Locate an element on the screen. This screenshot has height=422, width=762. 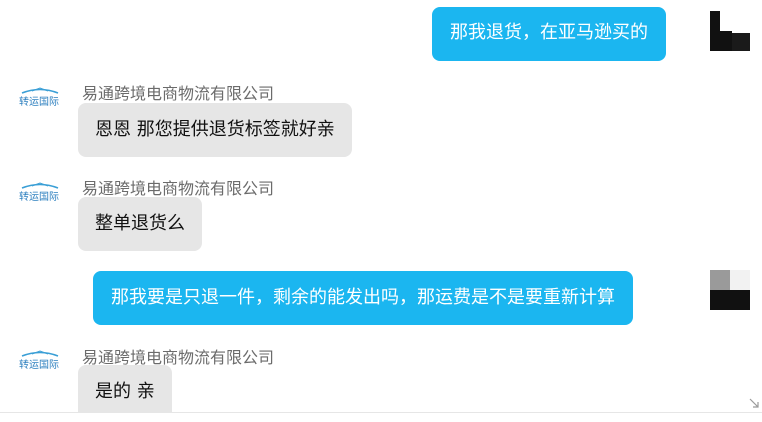
message-text: 那我退货，在亚马逊买的 is located at coordinates (549, 32).